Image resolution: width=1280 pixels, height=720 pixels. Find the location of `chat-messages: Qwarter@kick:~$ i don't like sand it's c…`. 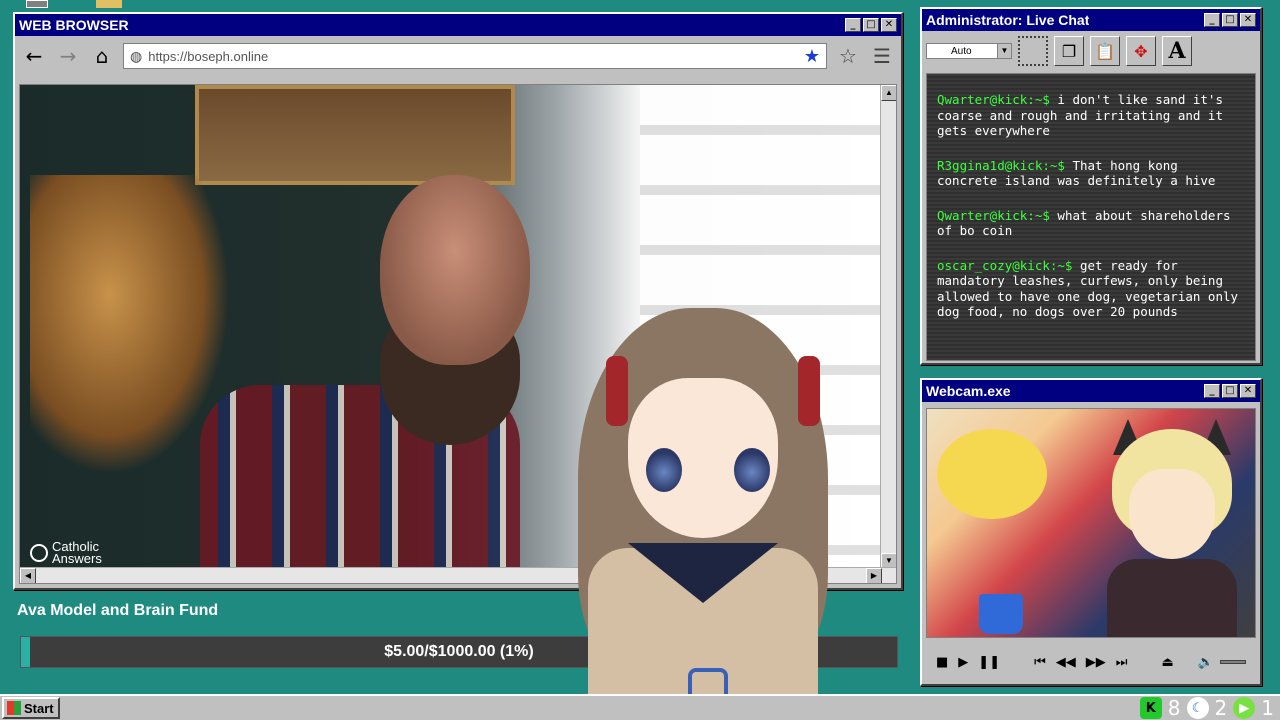

chat-messages: Qwarter@kick:~$ i don't like sand it's c… is located at coordinates (1091, 217).